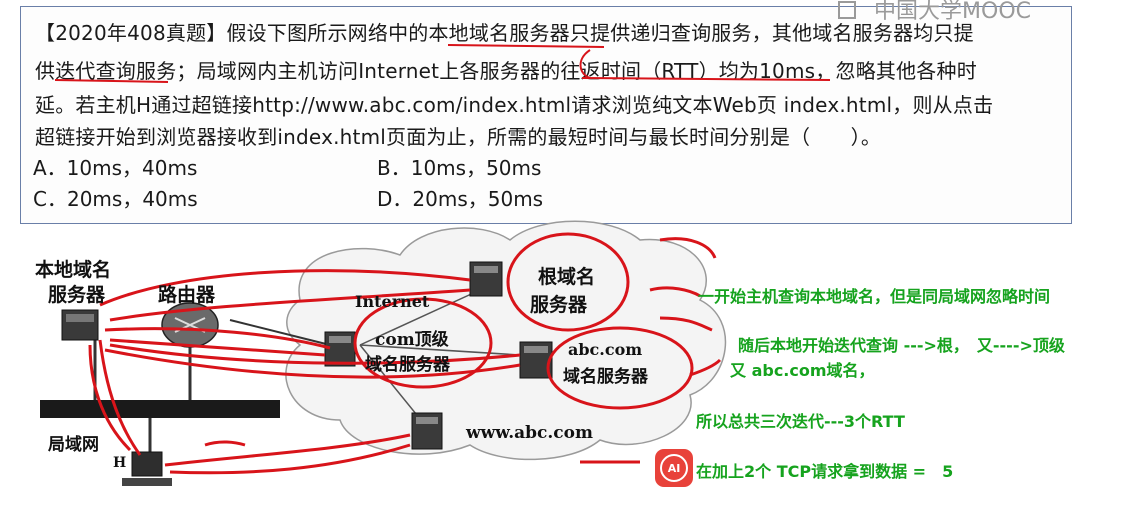 Image resolution: width=1125 pixels, height=521 pixels. Describe the element at coordinates (147, 468) in the screenshot. I see `host-computer-icon` at that location.